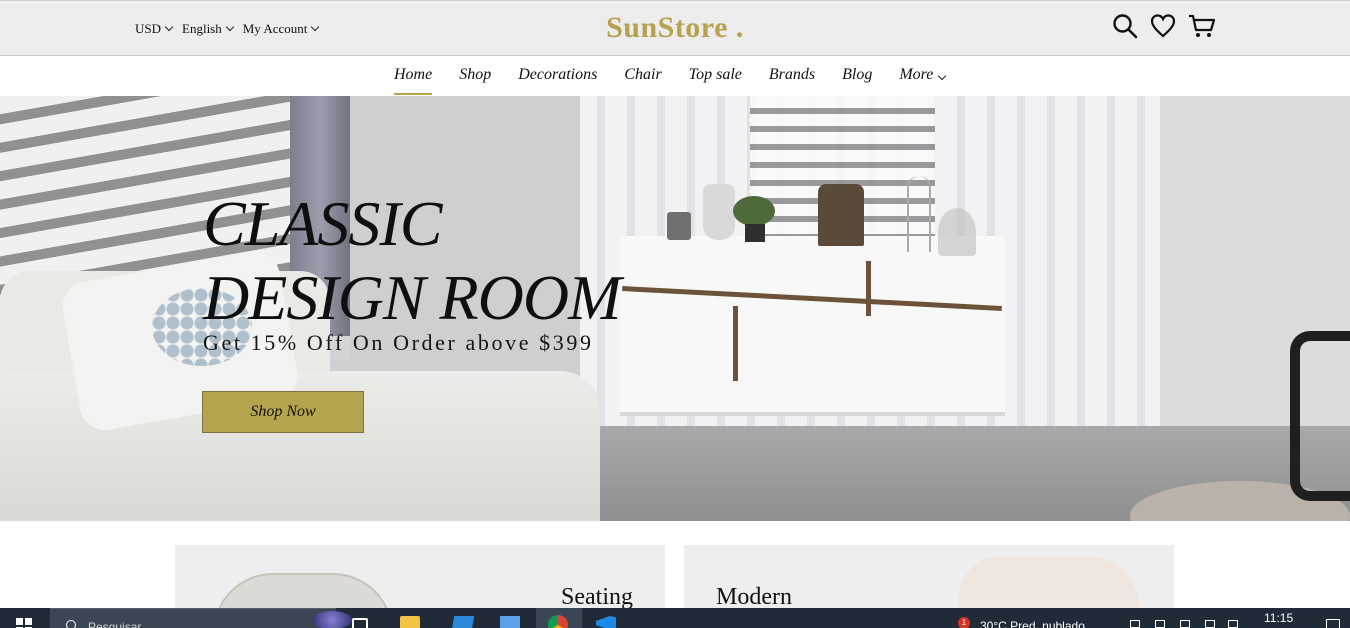 This screenshot has height=628, width=1350. I want to click on nav-item-more: More, so click(923, 76).